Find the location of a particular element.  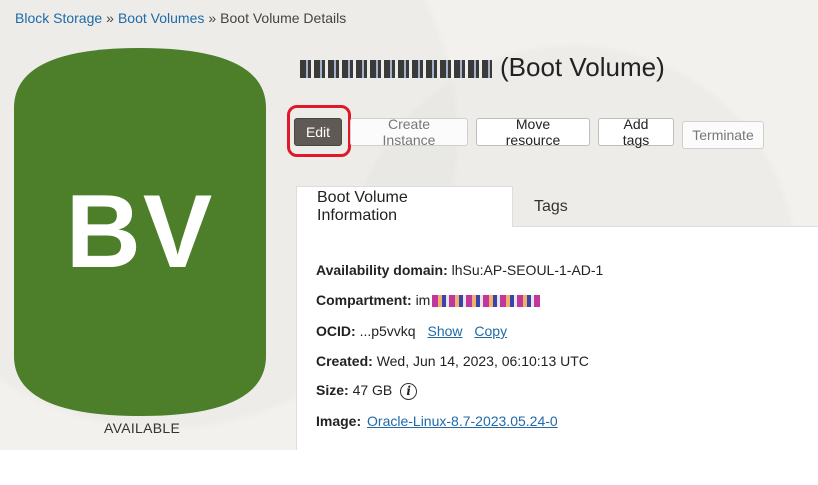

add-tags-button: Add tags is located at coordinates (636, 132).